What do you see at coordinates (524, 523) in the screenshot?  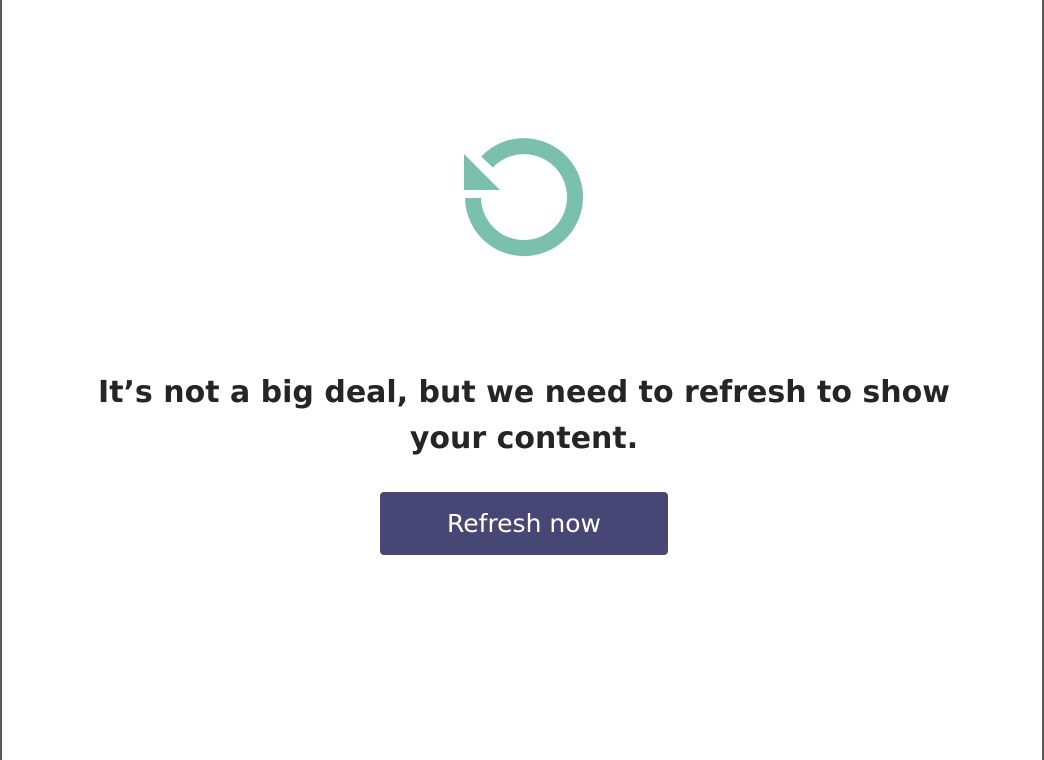 I see `refresh-now-button: Refresh now` at bounding box center [524, 523].